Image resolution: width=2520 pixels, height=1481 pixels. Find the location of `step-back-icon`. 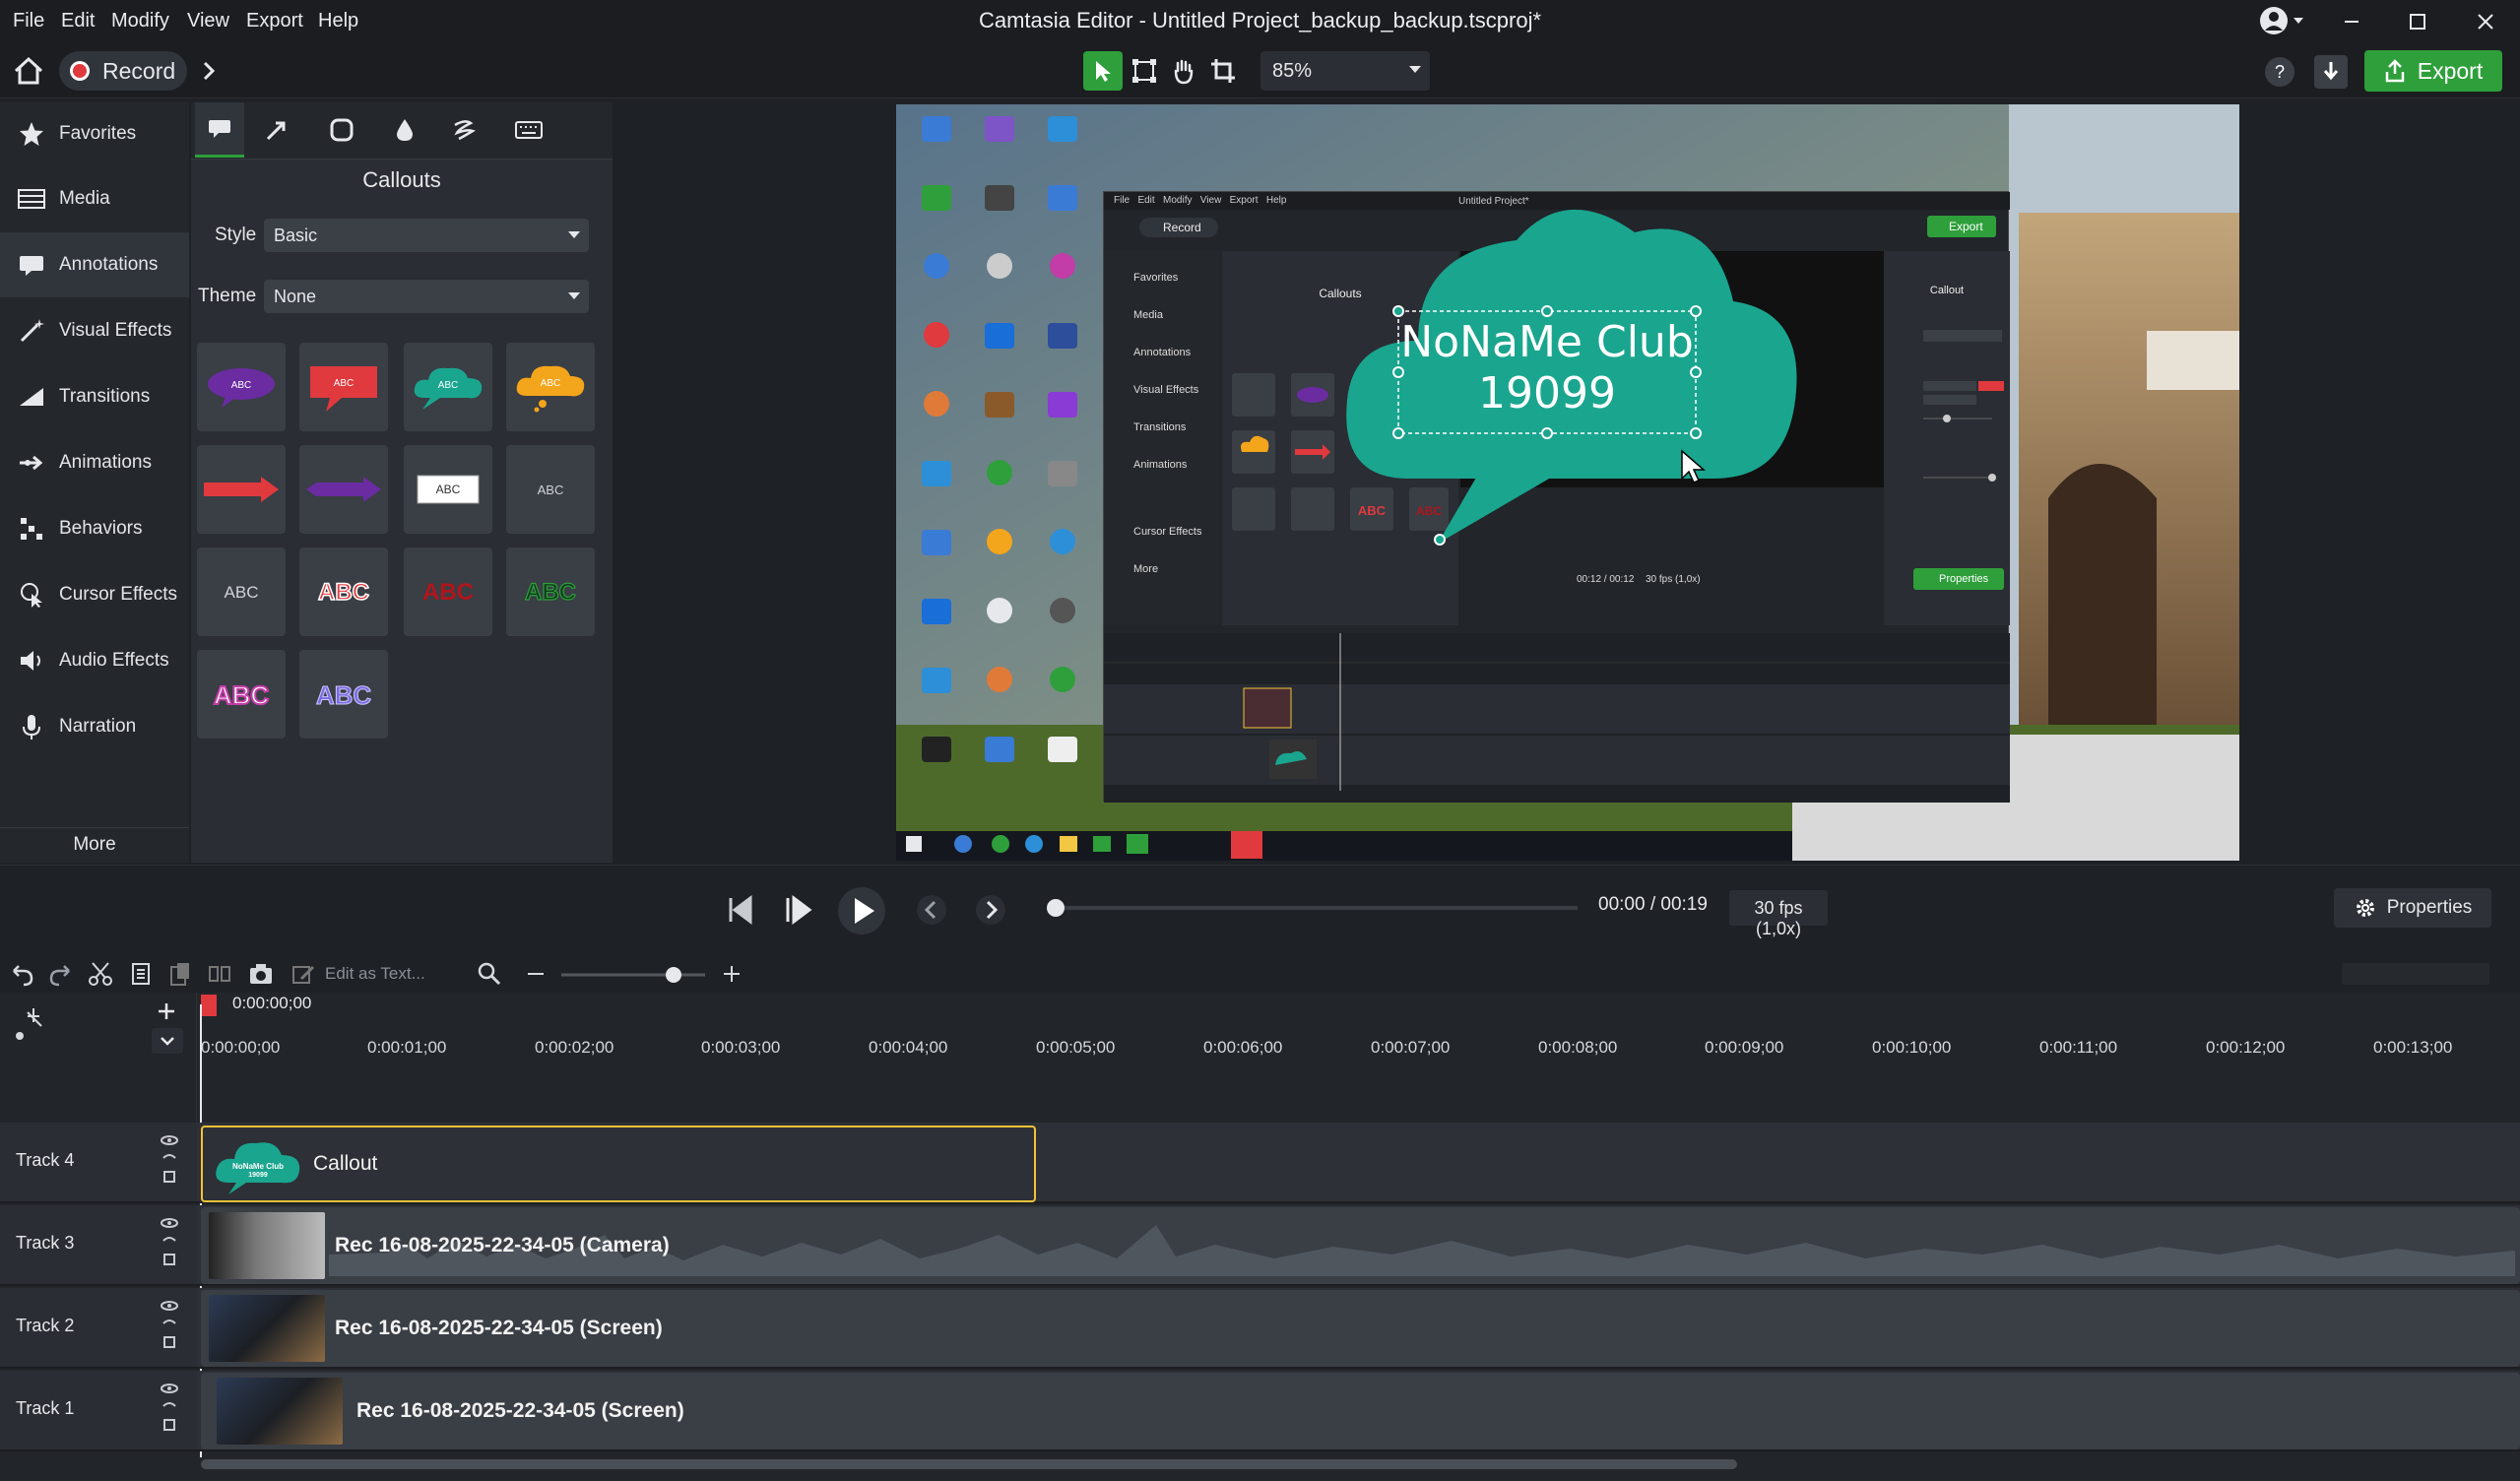

step-back-icon is located at coordinates (740, 910).